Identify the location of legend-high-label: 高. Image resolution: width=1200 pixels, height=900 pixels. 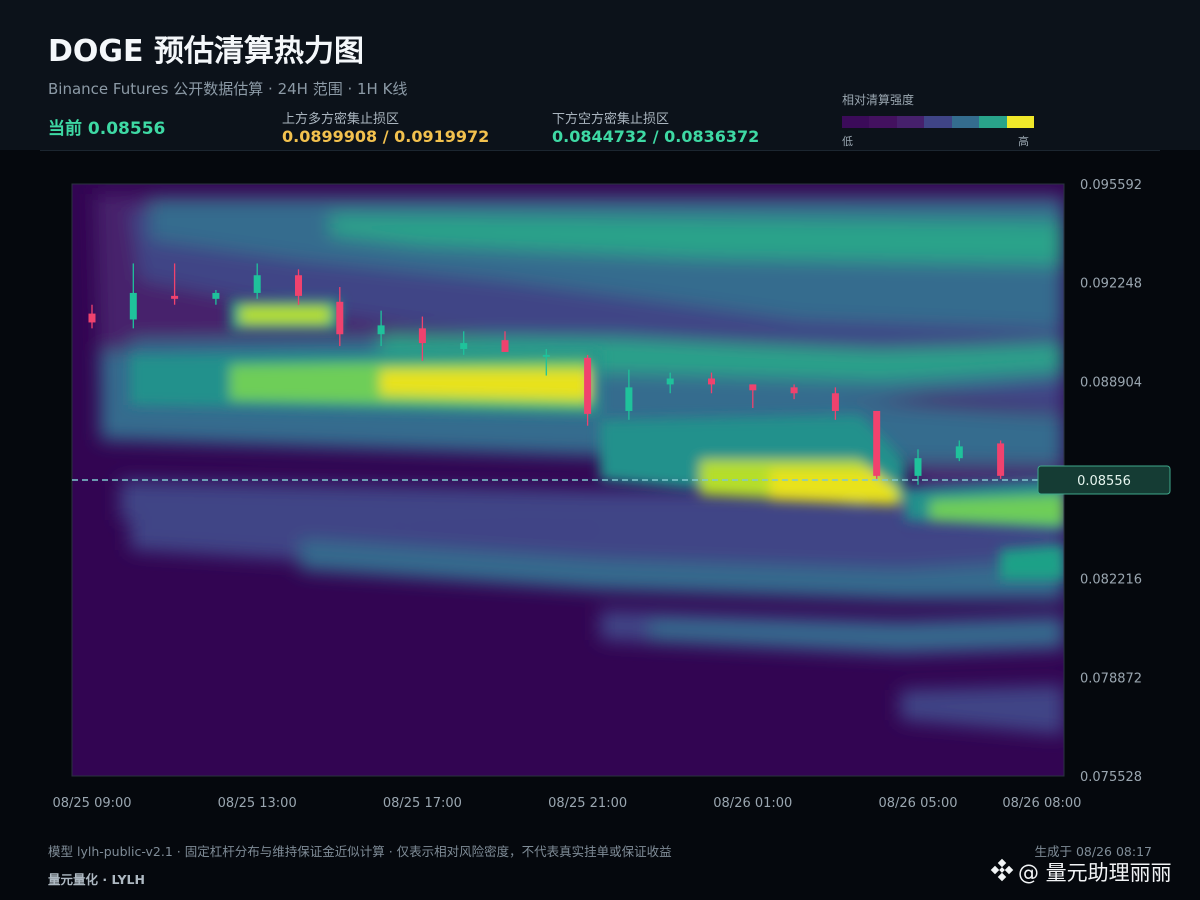
(1023, 141).